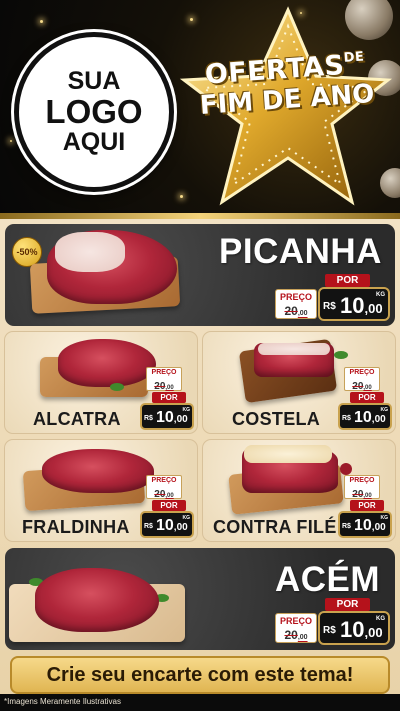 The image size is (400, 711). Describe the element at coordinates (76, 527) in the screenshot. I see `product-name: FRALDINHA` at that location.